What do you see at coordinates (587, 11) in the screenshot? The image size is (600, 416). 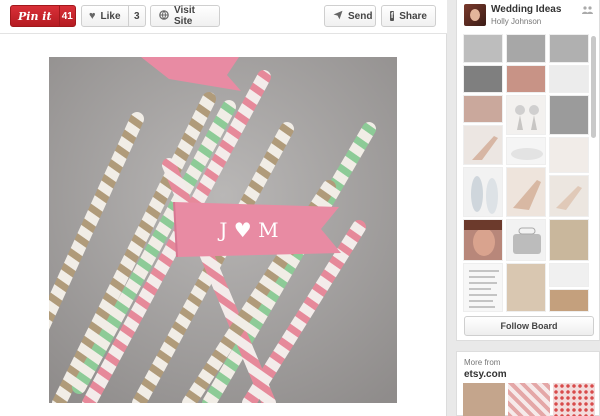 I see `group-icon` at bounding box center [587, 11].